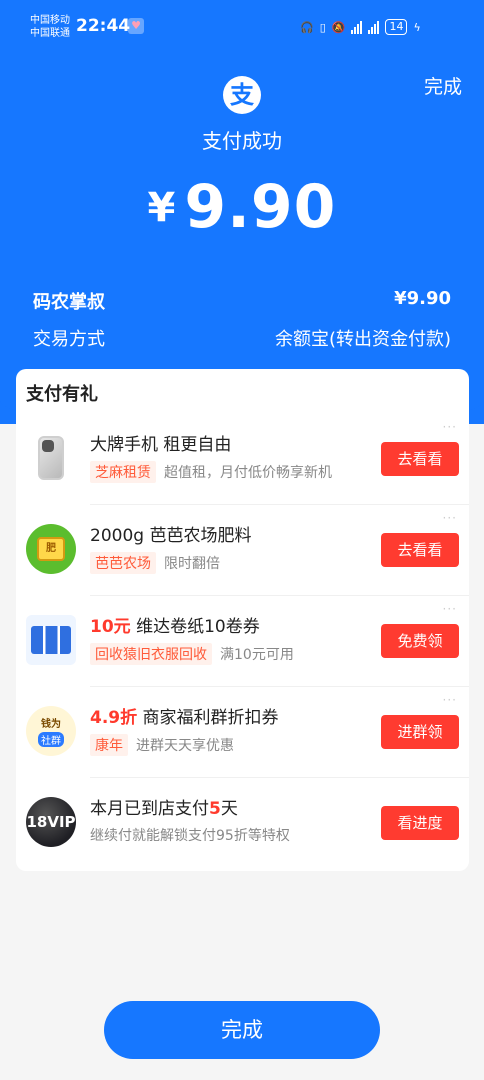 The image size is (484, 1080). I want to click on done-button: 完成, so click(242, 1030).